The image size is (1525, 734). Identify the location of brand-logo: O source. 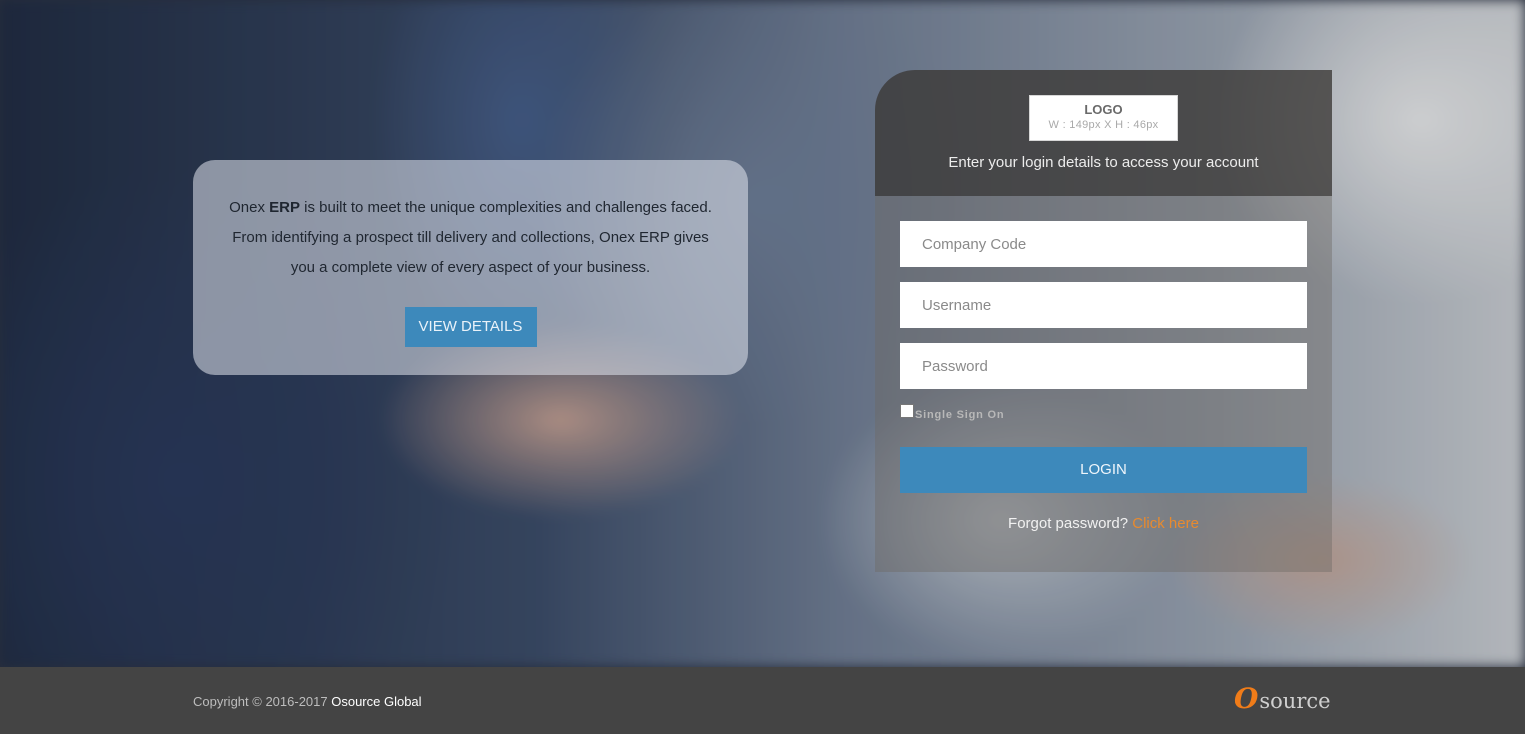
(1282, 698).